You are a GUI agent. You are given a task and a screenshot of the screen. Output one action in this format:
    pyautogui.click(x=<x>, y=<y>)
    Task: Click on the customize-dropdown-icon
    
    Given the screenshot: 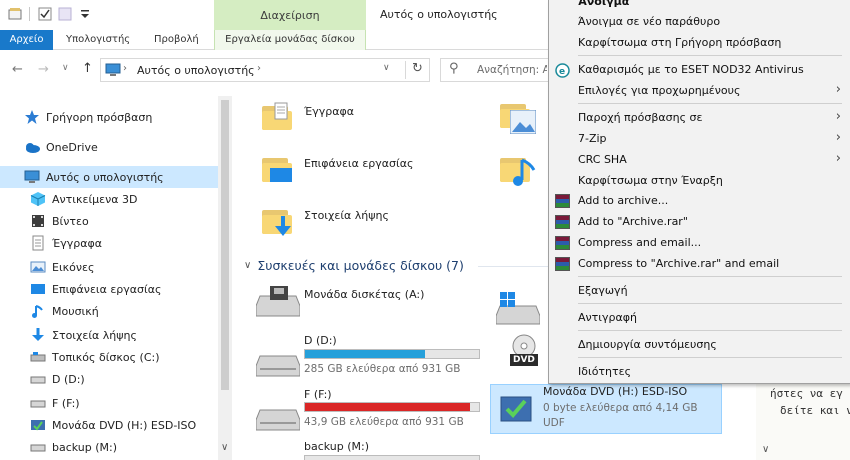 What is the action you would take?
    pyautogui.click(x=85, y=14)
    